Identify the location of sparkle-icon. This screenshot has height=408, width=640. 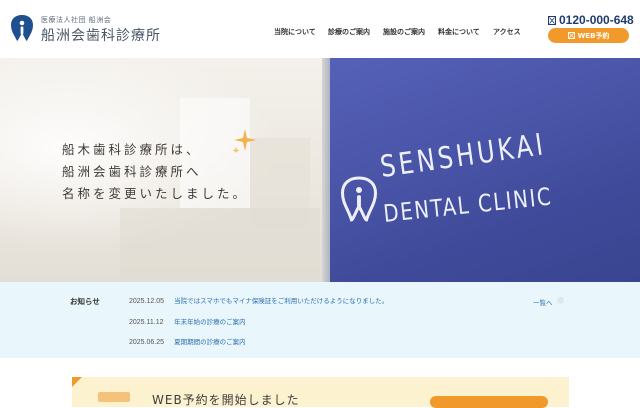
(244, 141).